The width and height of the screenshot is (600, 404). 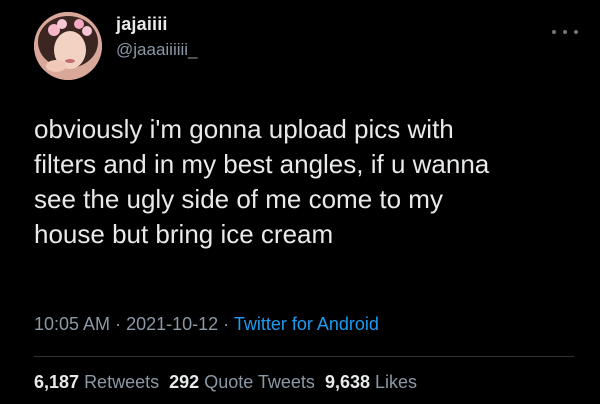 What do you see at coordinates (68, 46) in the screenshot?
I see `avatar` at bounding box center [68, 46].